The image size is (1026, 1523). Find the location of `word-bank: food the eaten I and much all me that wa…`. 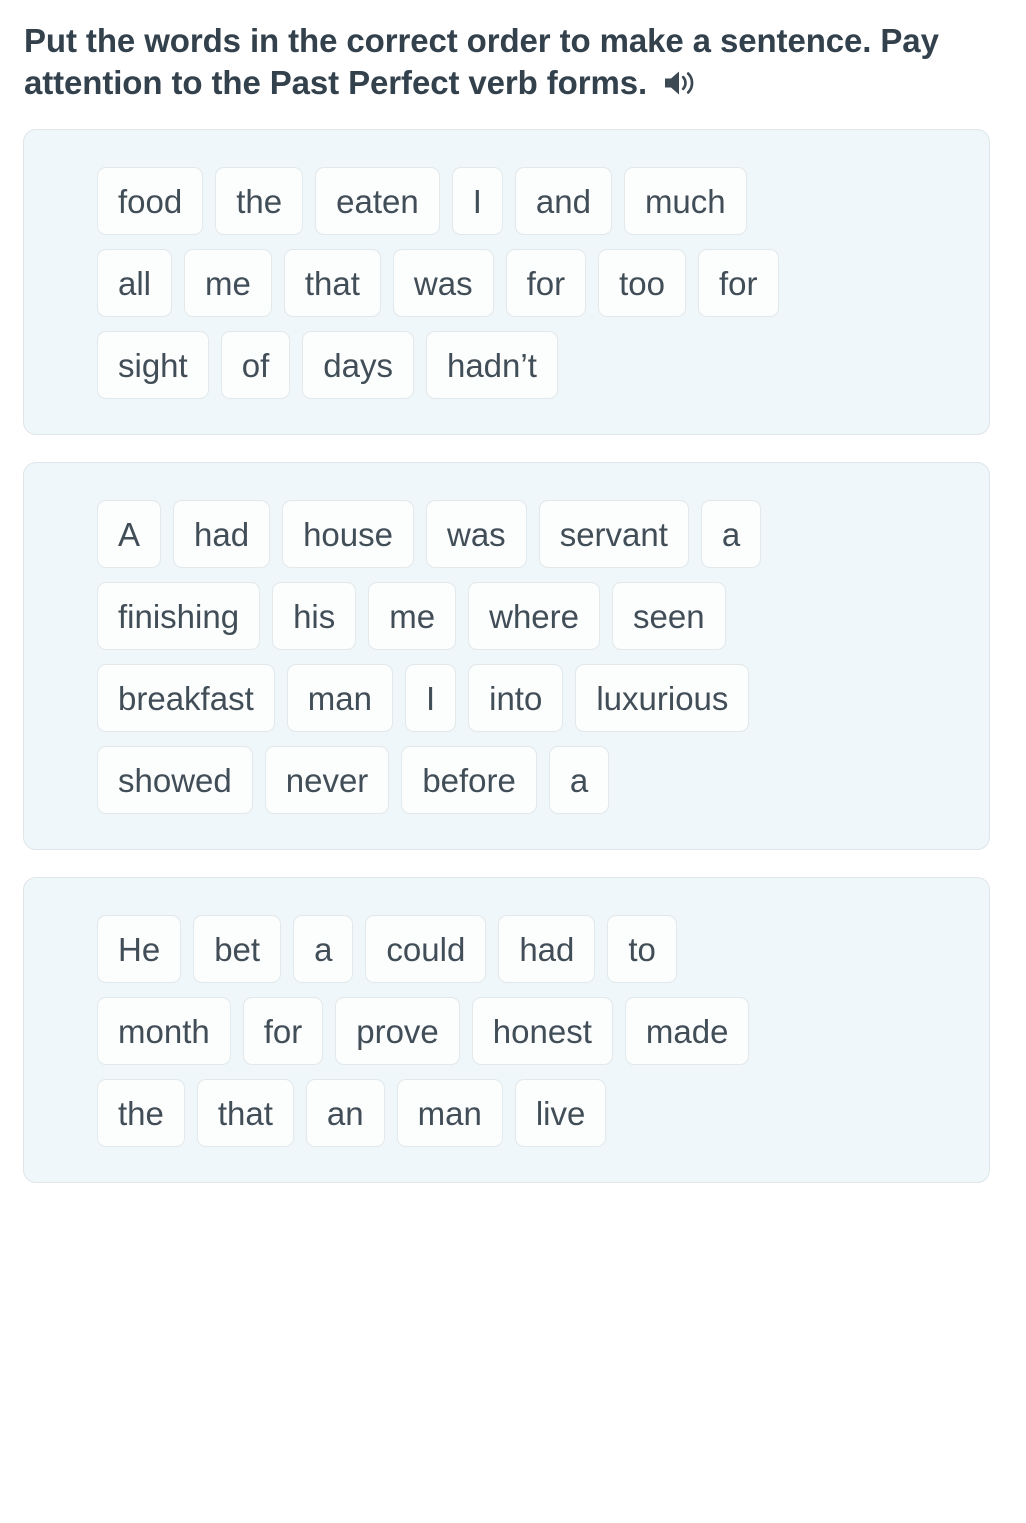

word-bank: food the eaten I and much all me that wa… is located at coordinates (531, 283).